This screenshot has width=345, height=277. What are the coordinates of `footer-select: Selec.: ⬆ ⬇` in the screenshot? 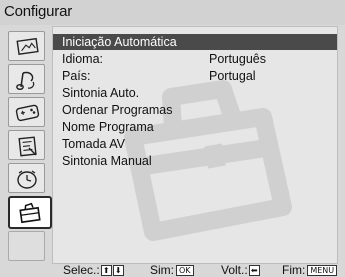 It's located at (93, 270).